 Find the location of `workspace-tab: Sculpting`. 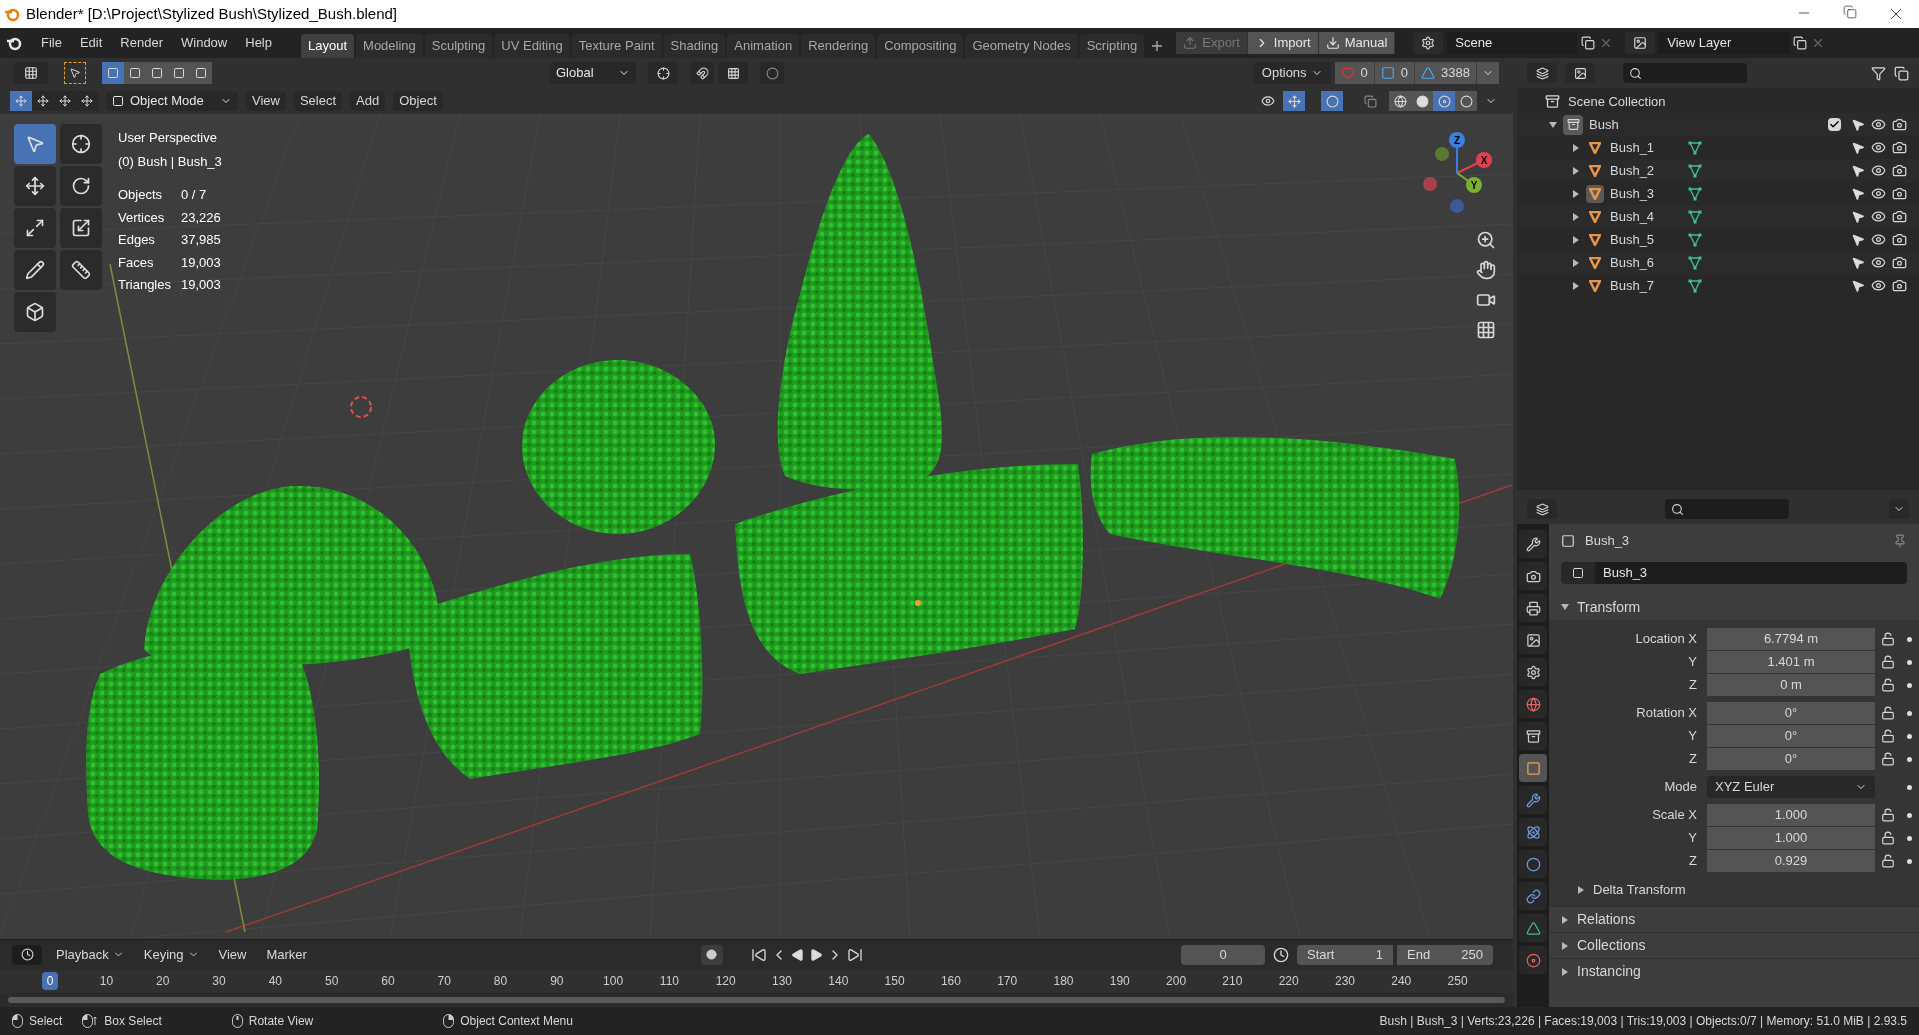

workspace-tab: Sculpting is located at coordinates (458, 46).